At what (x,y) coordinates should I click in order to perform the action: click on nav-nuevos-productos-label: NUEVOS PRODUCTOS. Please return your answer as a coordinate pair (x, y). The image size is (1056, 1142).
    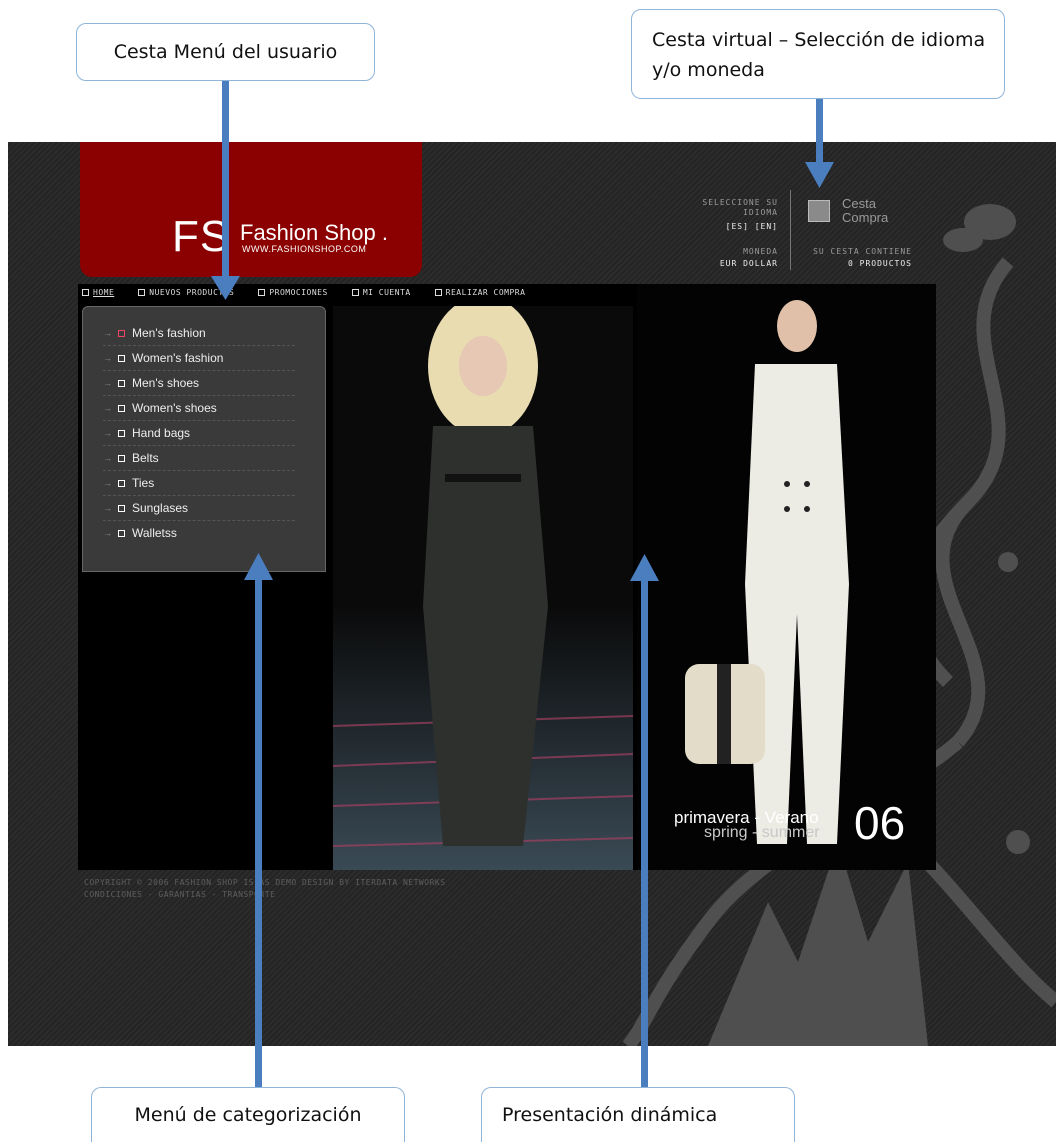
    Looking at the image, I should click on (192, 292).